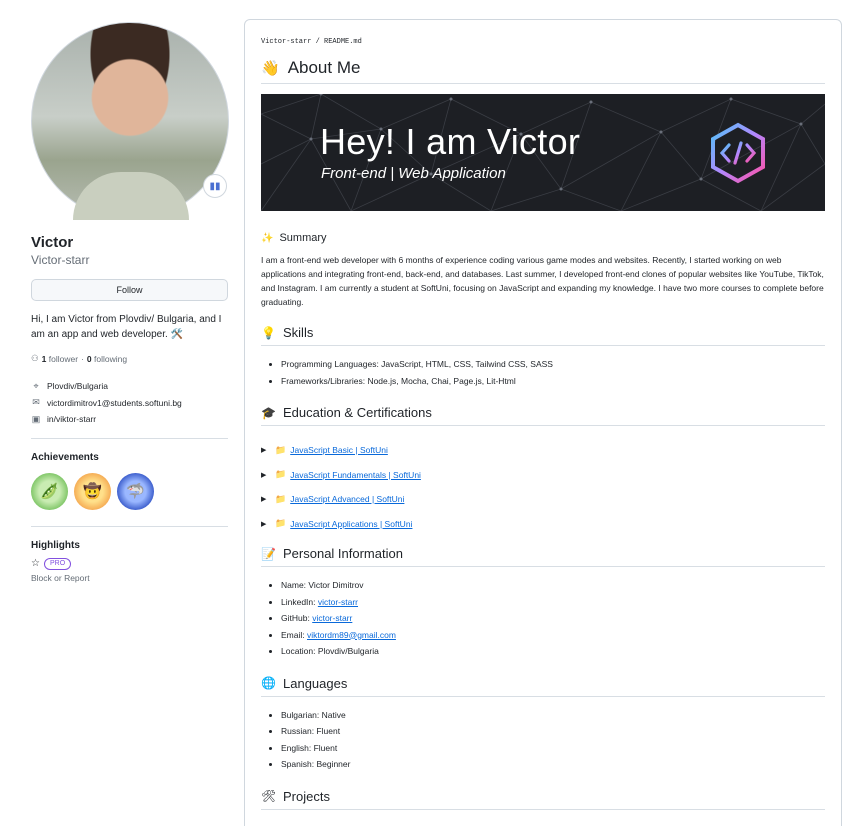 The width and height of the screenshot is (848, 826). Describe the element at coordinates (57, 563) in the screenshot. I see `pro-badge: PRO` at that location.